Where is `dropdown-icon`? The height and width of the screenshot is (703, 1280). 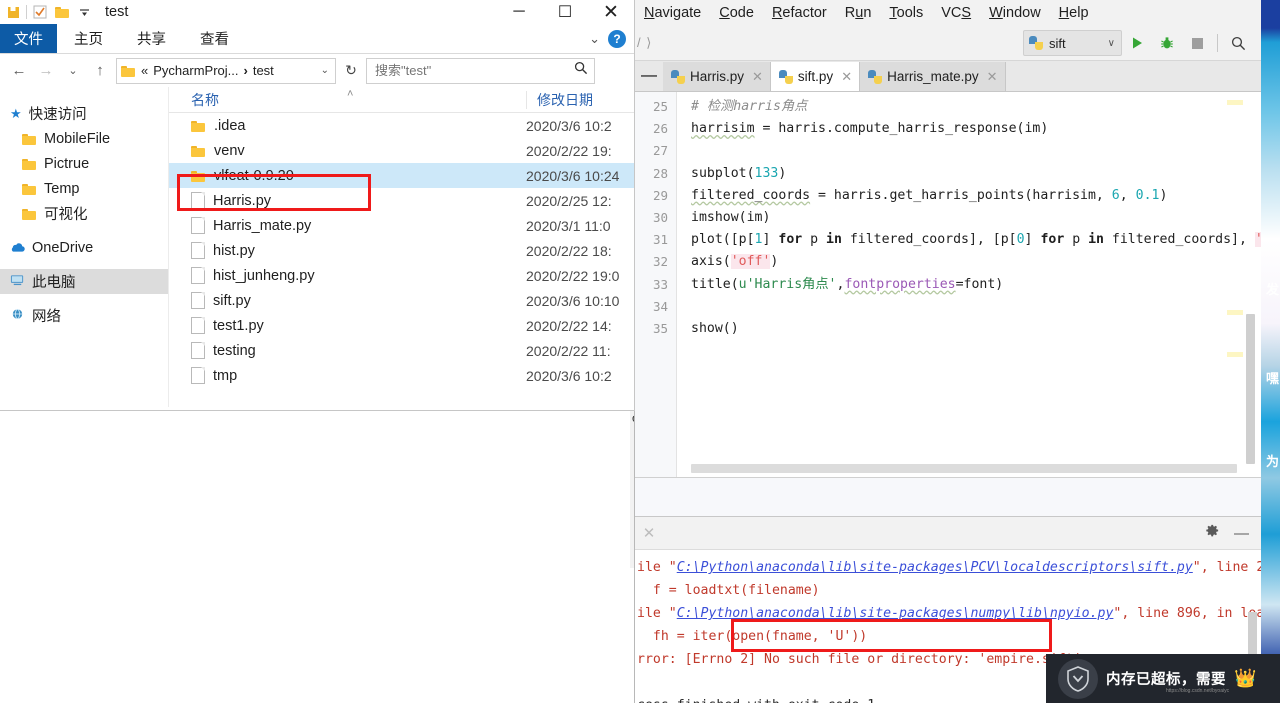
dropdown-icon is located at coordinates (84, 12).